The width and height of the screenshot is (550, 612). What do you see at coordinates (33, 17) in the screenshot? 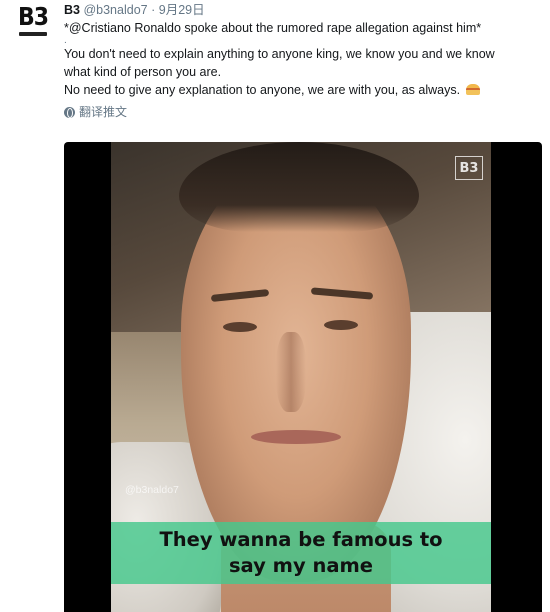
I see `b3-logo: B3` at bounding box center [33, 17].